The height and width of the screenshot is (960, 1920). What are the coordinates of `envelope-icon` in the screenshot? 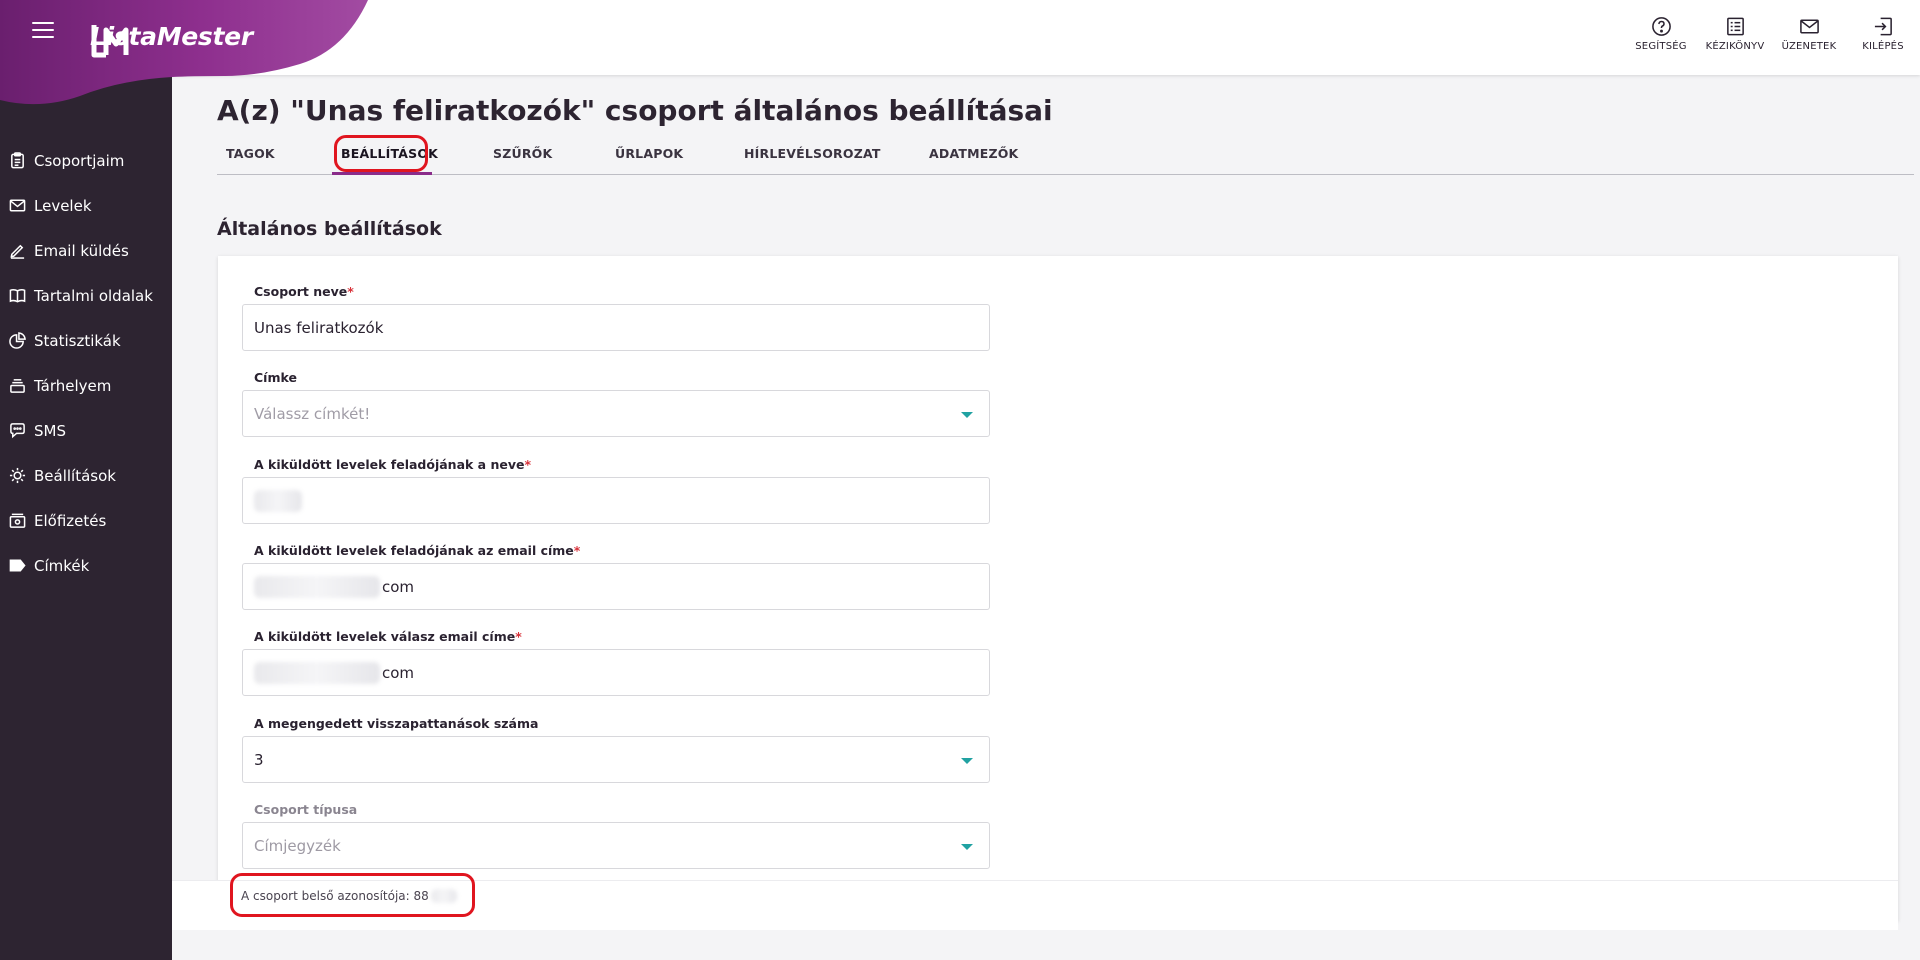 It's located at (17, 206).